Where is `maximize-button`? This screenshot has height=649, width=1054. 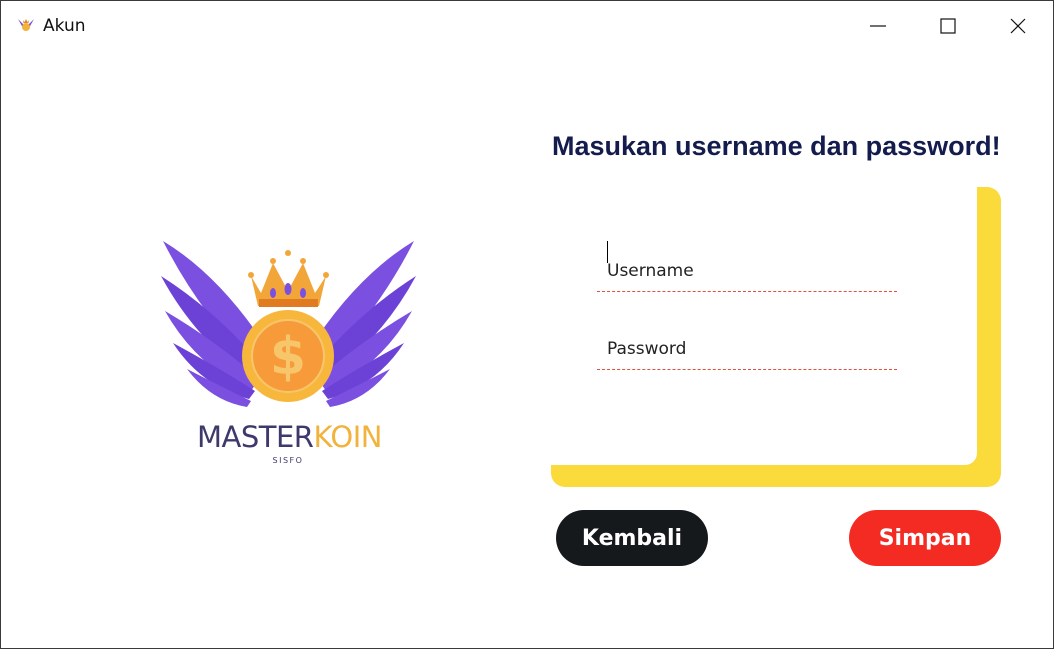 maximize-button is located at coordinates (948, 26).